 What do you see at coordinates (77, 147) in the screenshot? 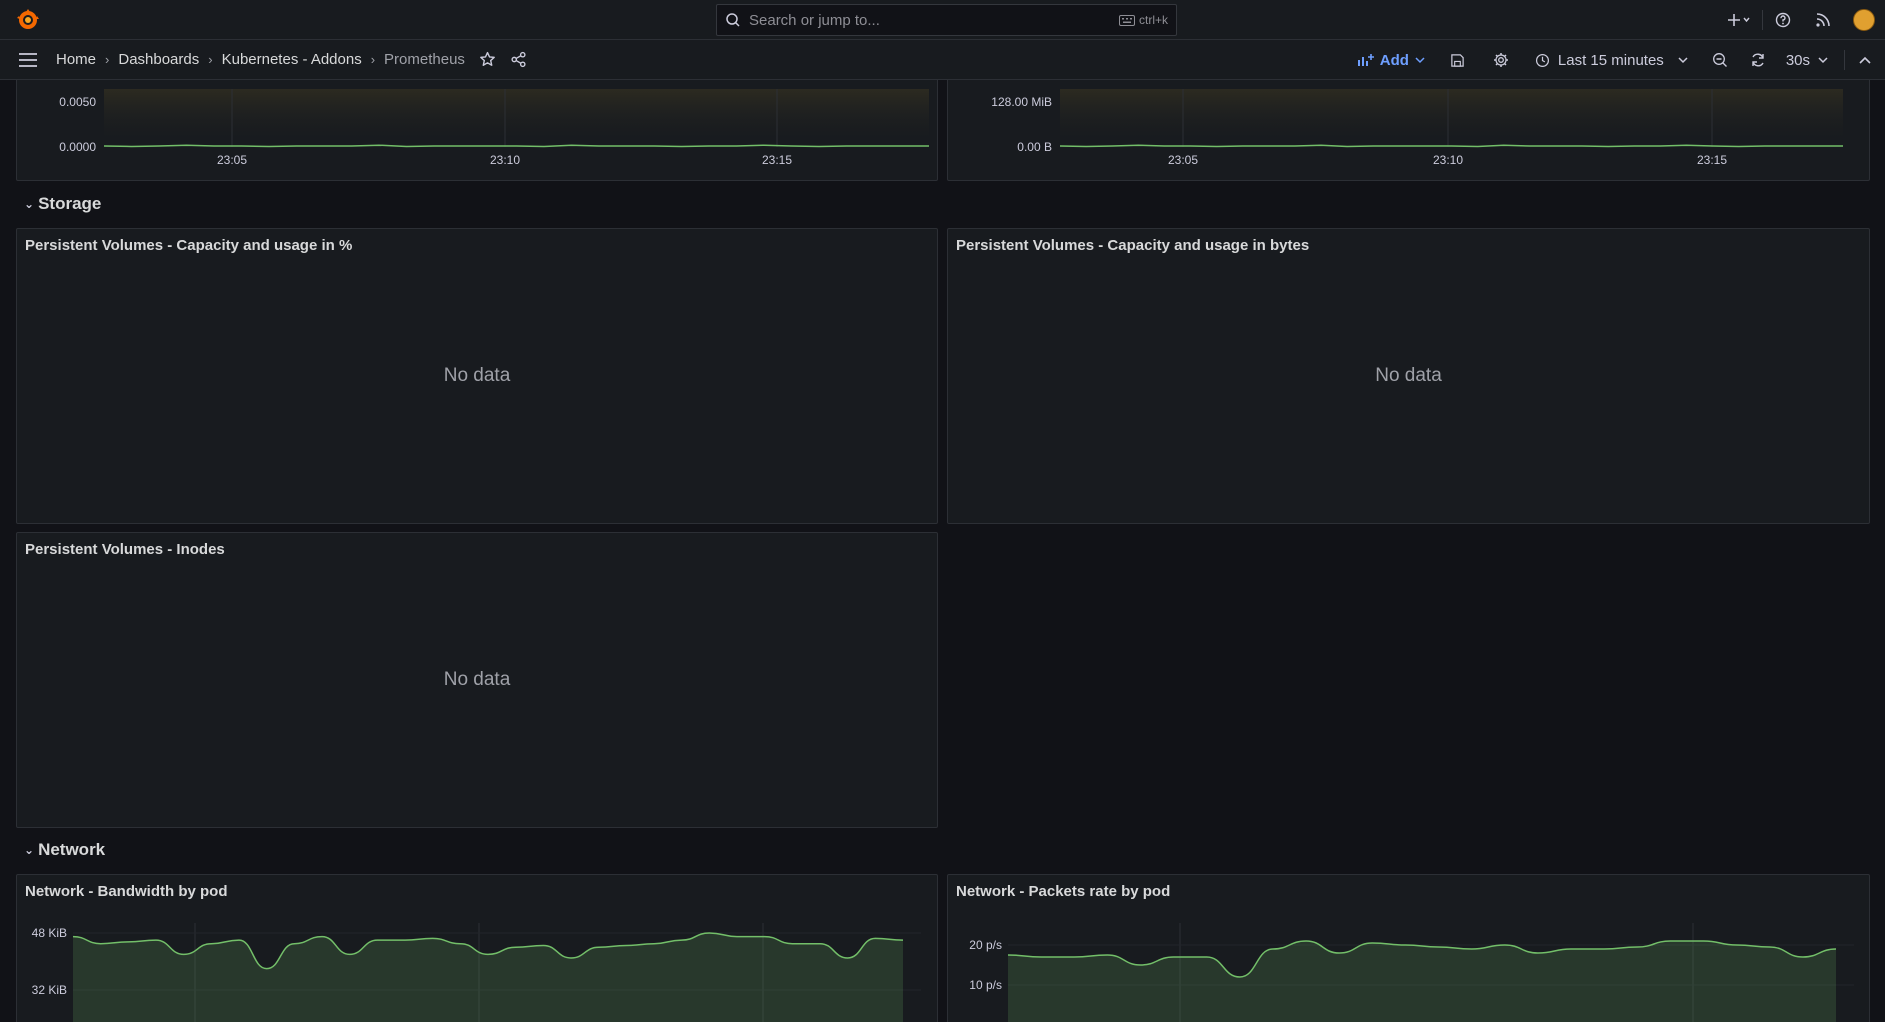
I see `y-tick-label: 0.0000` at bounding box center [77, 147].